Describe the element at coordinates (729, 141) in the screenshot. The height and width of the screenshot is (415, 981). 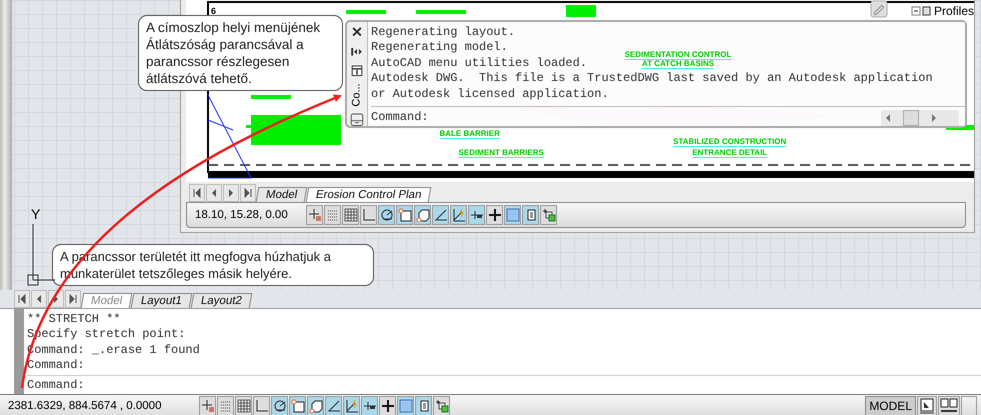
I see `drawing-label: STABILIZED CONSTRUCTION` at that location.